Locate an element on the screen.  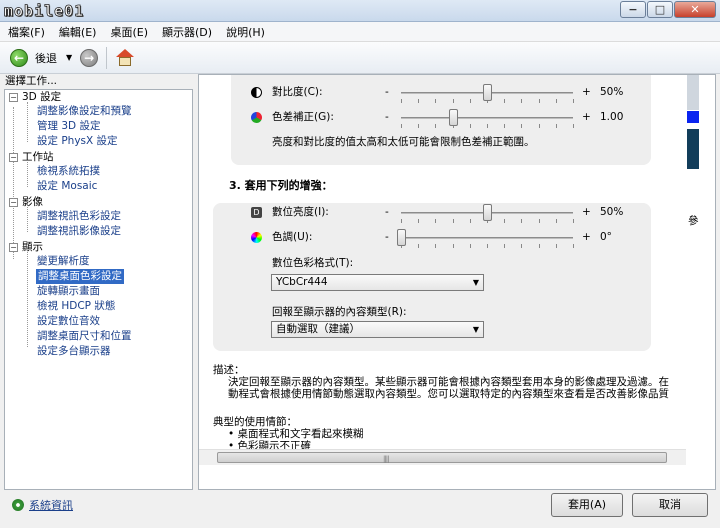
hue-slider-thumb is located at coordinates (401, 237).